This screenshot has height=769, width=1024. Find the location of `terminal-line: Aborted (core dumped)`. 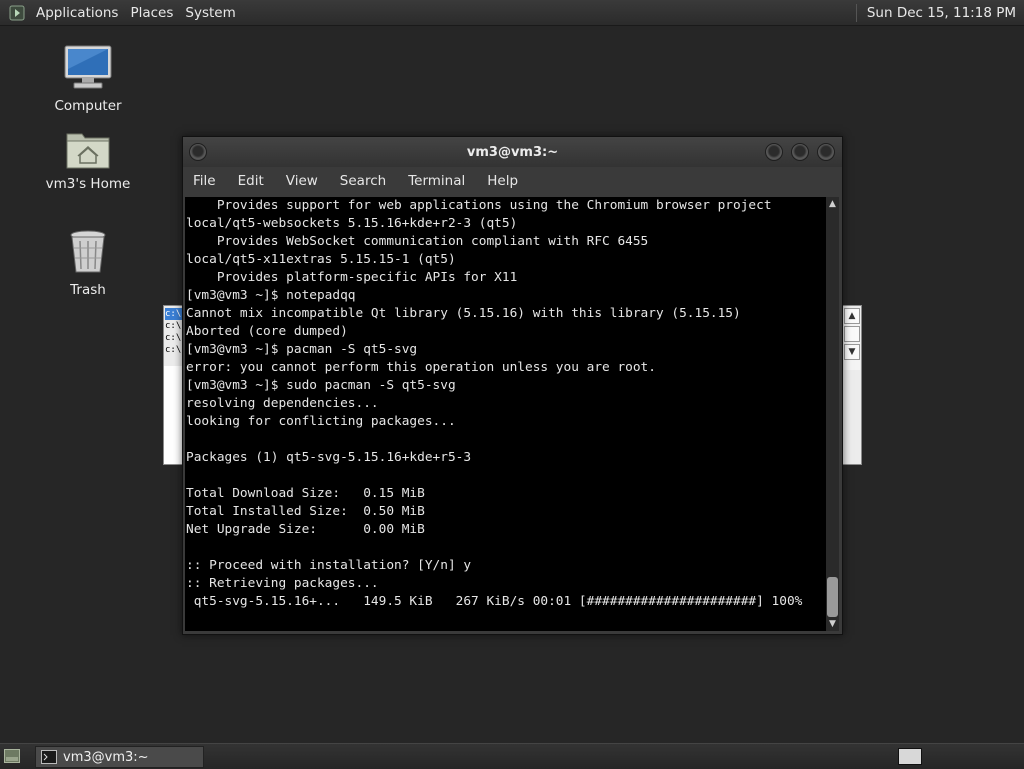

terminal-line: Aborted (core dumped) is located at coordinates (267, 331).